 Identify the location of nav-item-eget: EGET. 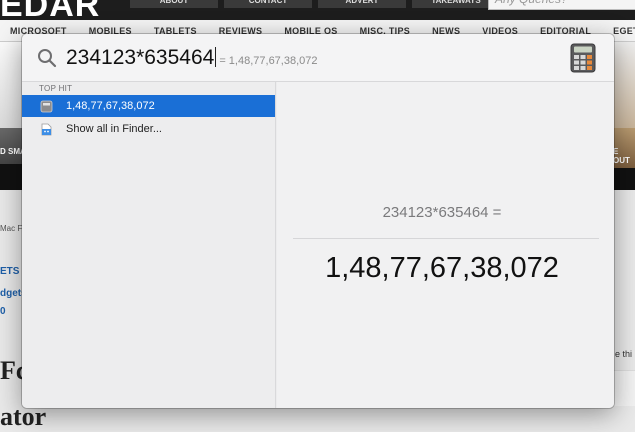
(624, 31).